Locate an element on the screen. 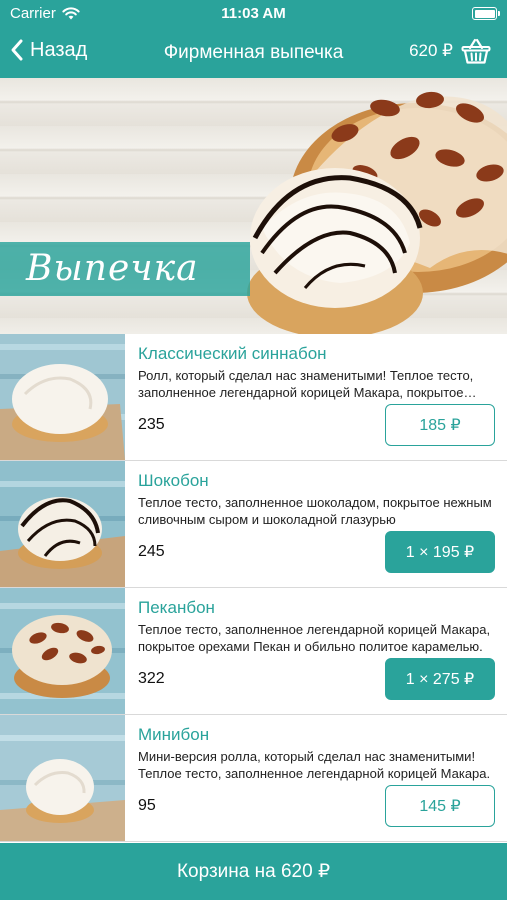 This screenshot has width=507, height=900. product-weight: 95 is located at coordinates (147, 805).